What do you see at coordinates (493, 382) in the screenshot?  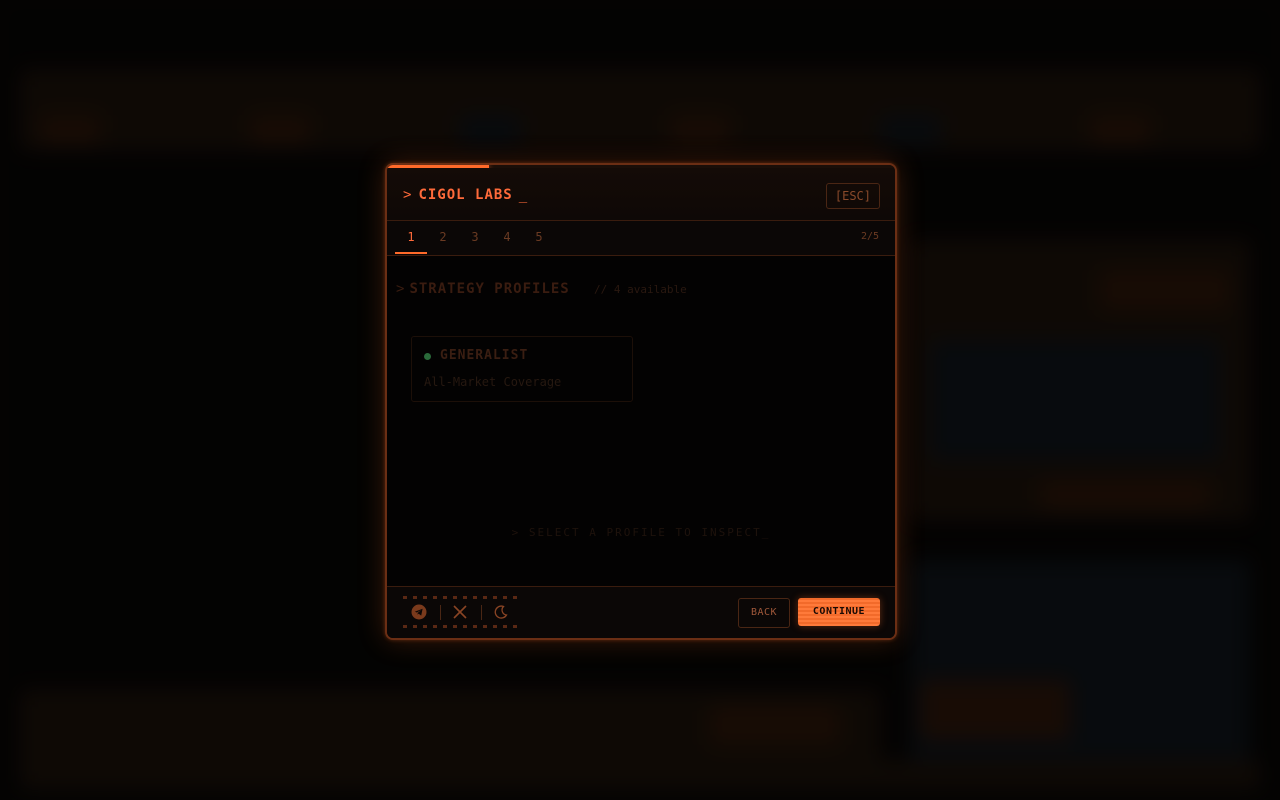 I see `profile-description: All-Market Coverage` at bounding box center [493, 382].